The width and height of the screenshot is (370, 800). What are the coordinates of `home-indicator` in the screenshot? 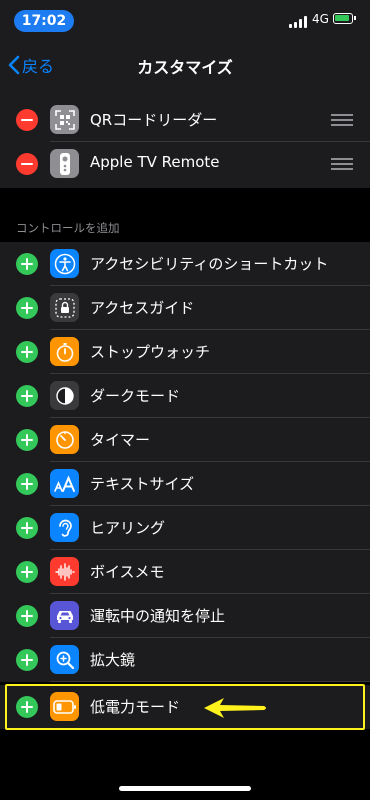 It's located at (185, 788).